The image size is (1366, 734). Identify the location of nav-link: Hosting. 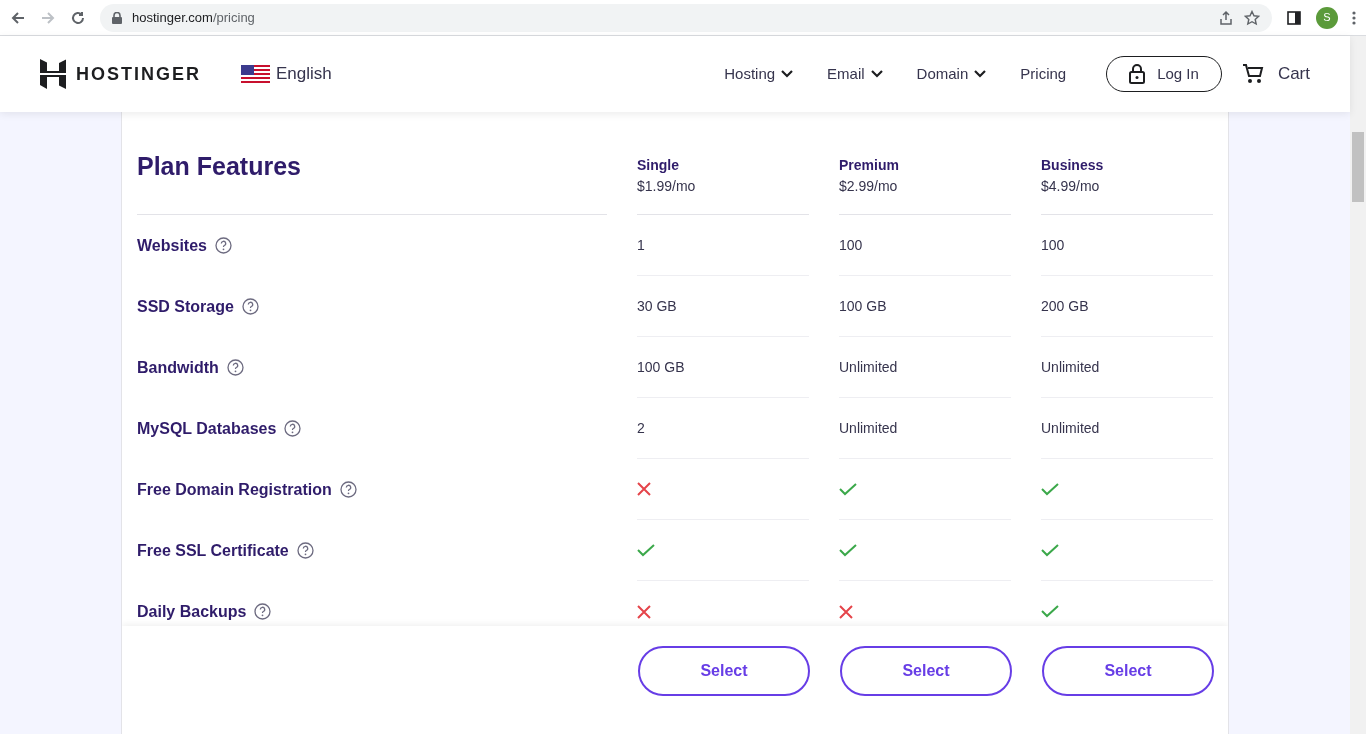
(759, 74).